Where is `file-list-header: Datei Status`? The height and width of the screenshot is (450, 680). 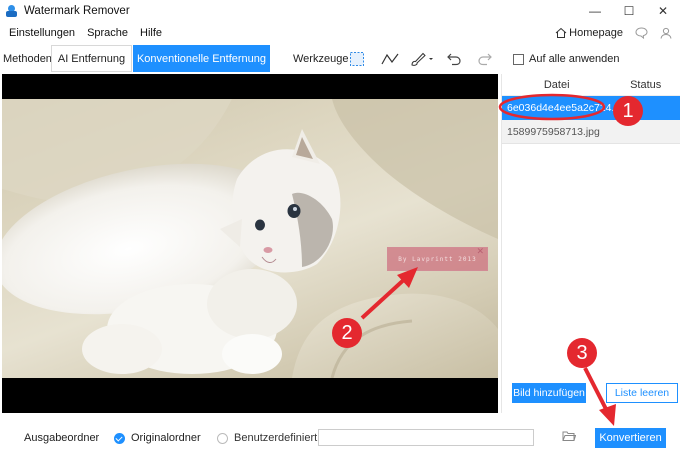 file-list-header: Datei Status is located at coordinates (591, 85).